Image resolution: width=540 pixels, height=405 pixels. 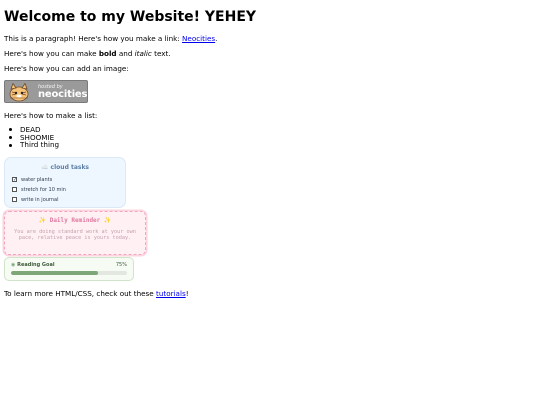 What do you see at coordinates (80, 293) in the screenshot?
I see `footer-text: To learn more HTML/CSS, check out these` at bounding box center [80, 293].